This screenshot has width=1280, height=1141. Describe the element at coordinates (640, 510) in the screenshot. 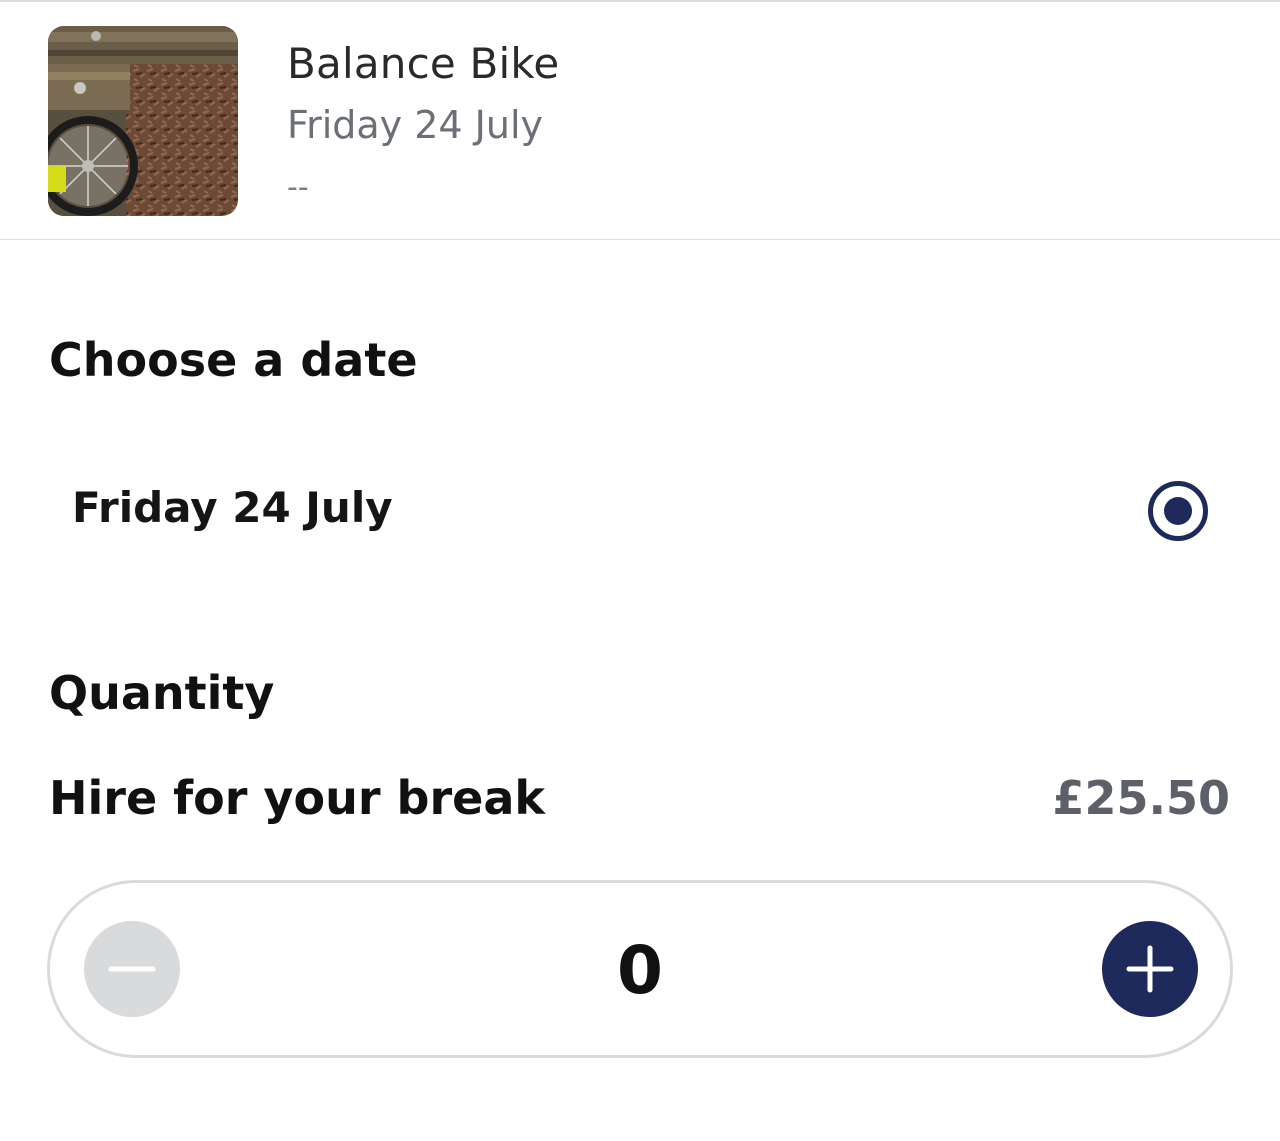

I see `date-option-friday-24-july: Friday 24 July` at that location.